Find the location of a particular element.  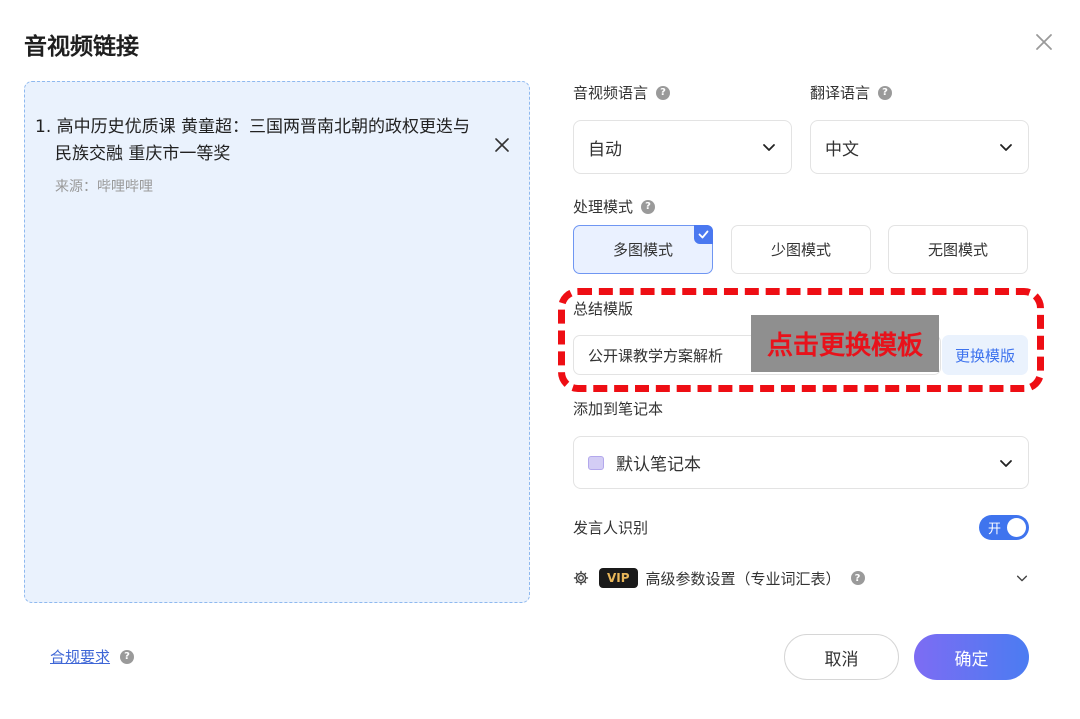

audio-language-label-text: 音视频语言 is located at coordinates (611, 93).